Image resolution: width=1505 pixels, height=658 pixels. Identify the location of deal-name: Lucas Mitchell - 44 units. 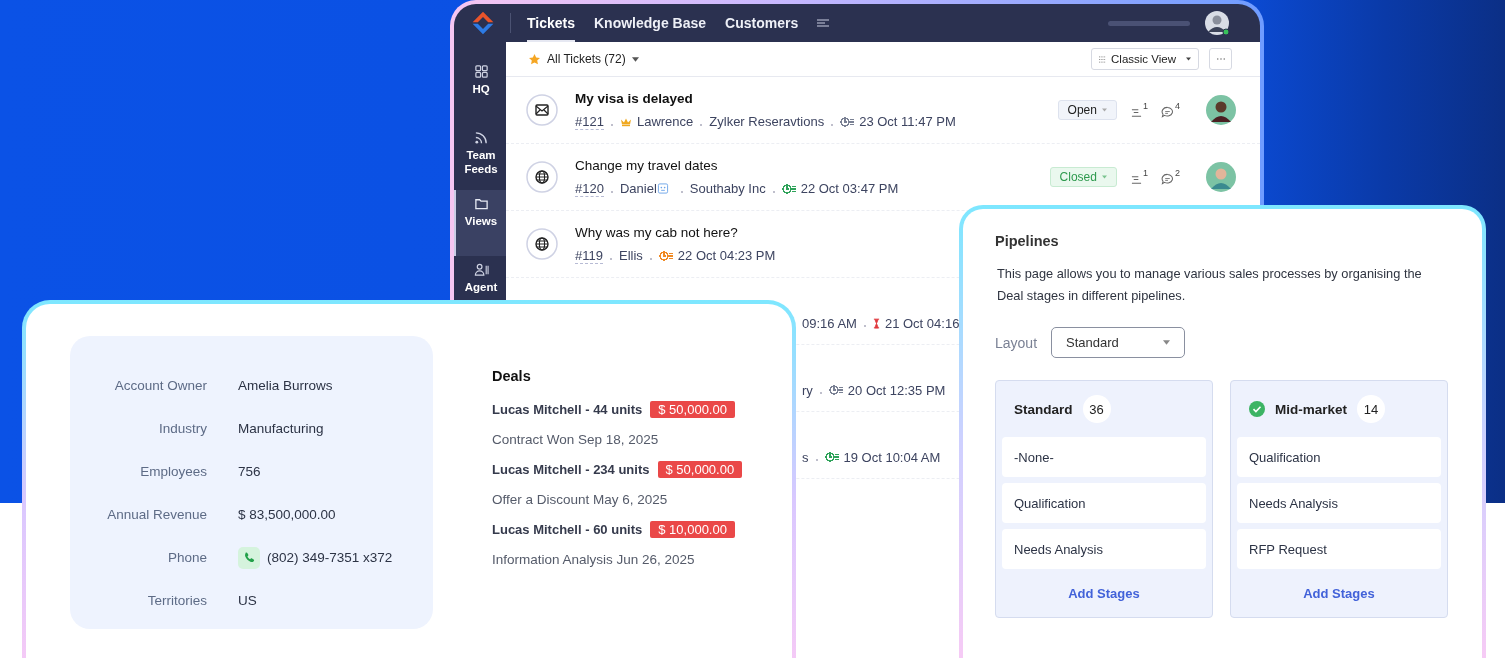
(567, 409).